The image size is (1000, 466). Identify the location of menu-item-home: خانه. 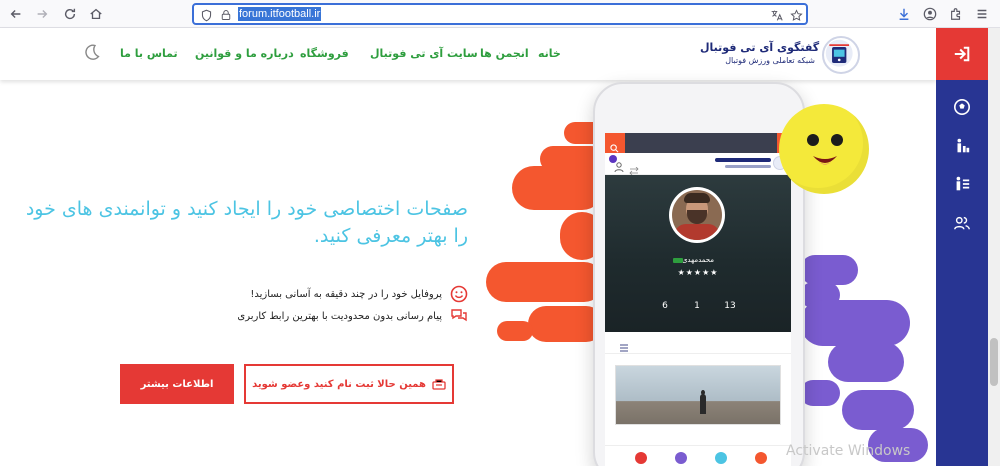
(549, 53).